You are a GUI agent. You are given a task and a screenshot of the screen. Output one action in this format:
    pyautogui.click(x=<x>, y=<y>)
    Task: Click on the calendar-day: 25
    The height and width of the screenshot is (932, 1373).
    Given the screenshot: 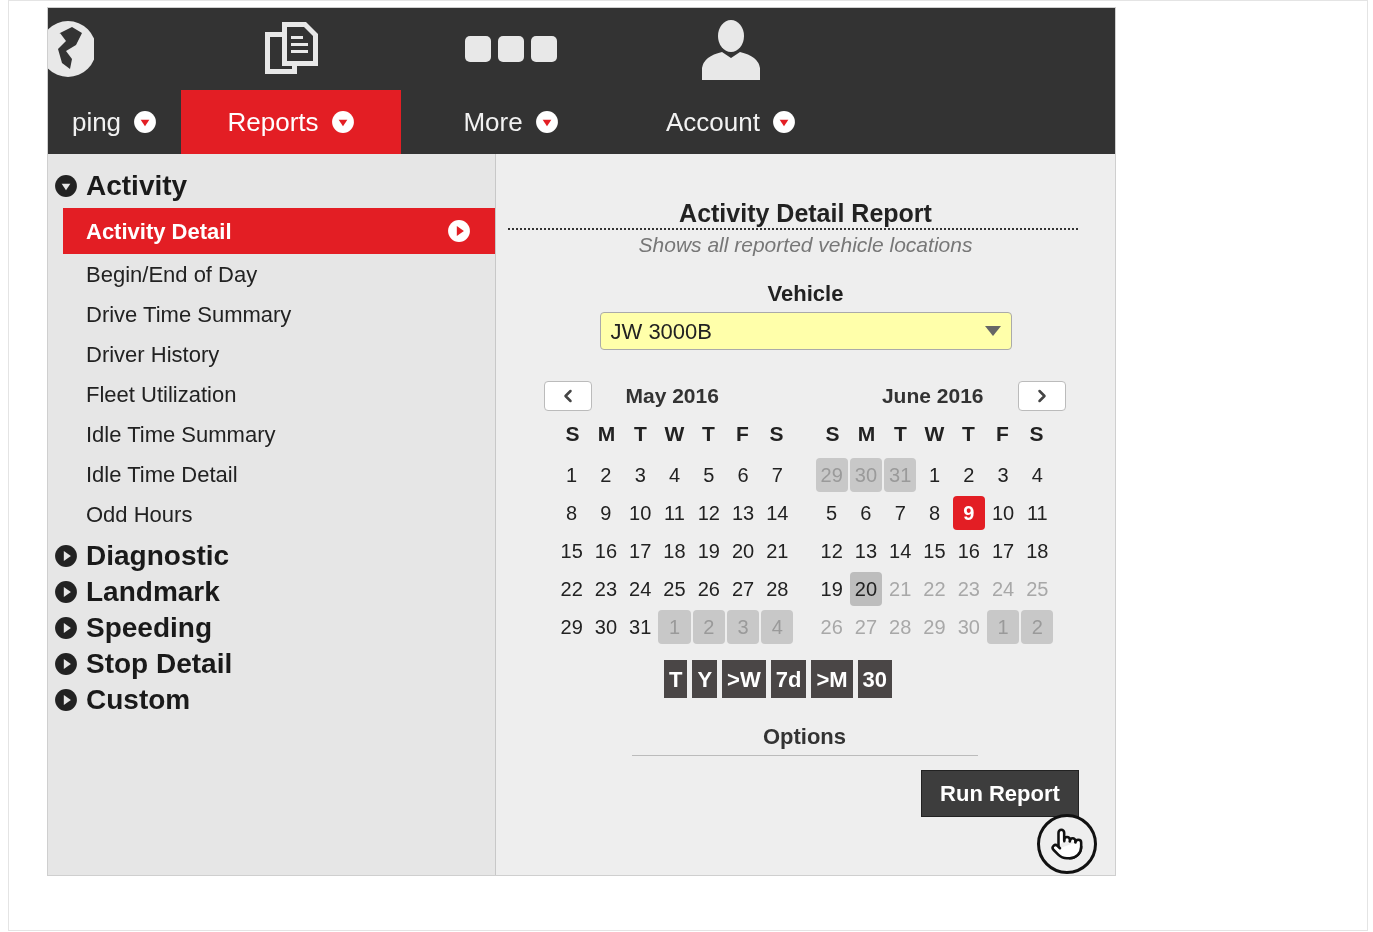 What is the action you would take?
    pyautogui.click(x=674, y=589)
    